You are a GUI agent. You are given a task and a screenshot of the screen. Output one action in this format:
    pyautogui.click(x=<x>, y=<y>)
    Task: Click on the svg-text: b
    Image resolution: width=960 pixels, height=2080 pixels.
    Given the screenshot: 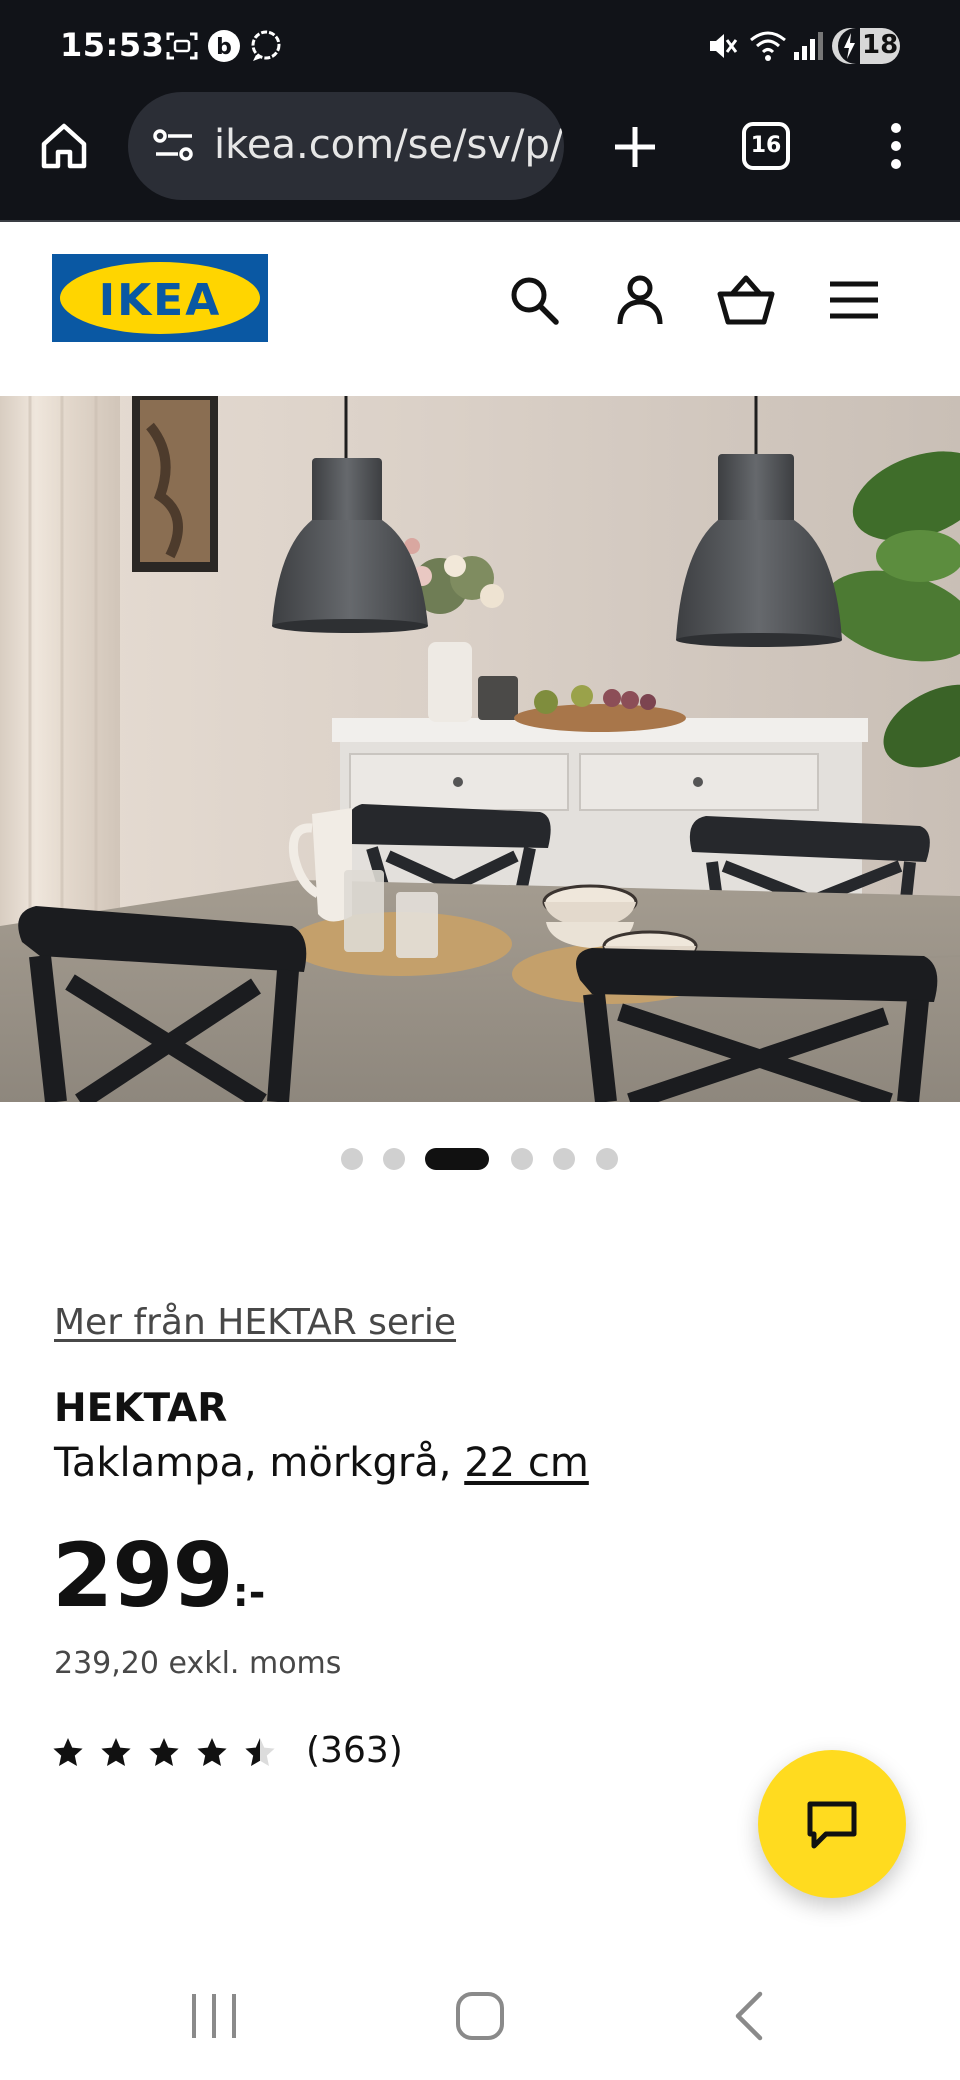 What is the action you would take?
    pyautogui.click(x=224, y=47)
    